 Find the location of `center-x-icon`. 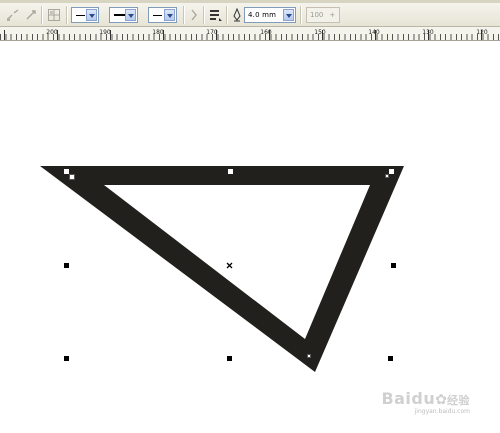

center-x-icon is located at coordinates (229, 265).